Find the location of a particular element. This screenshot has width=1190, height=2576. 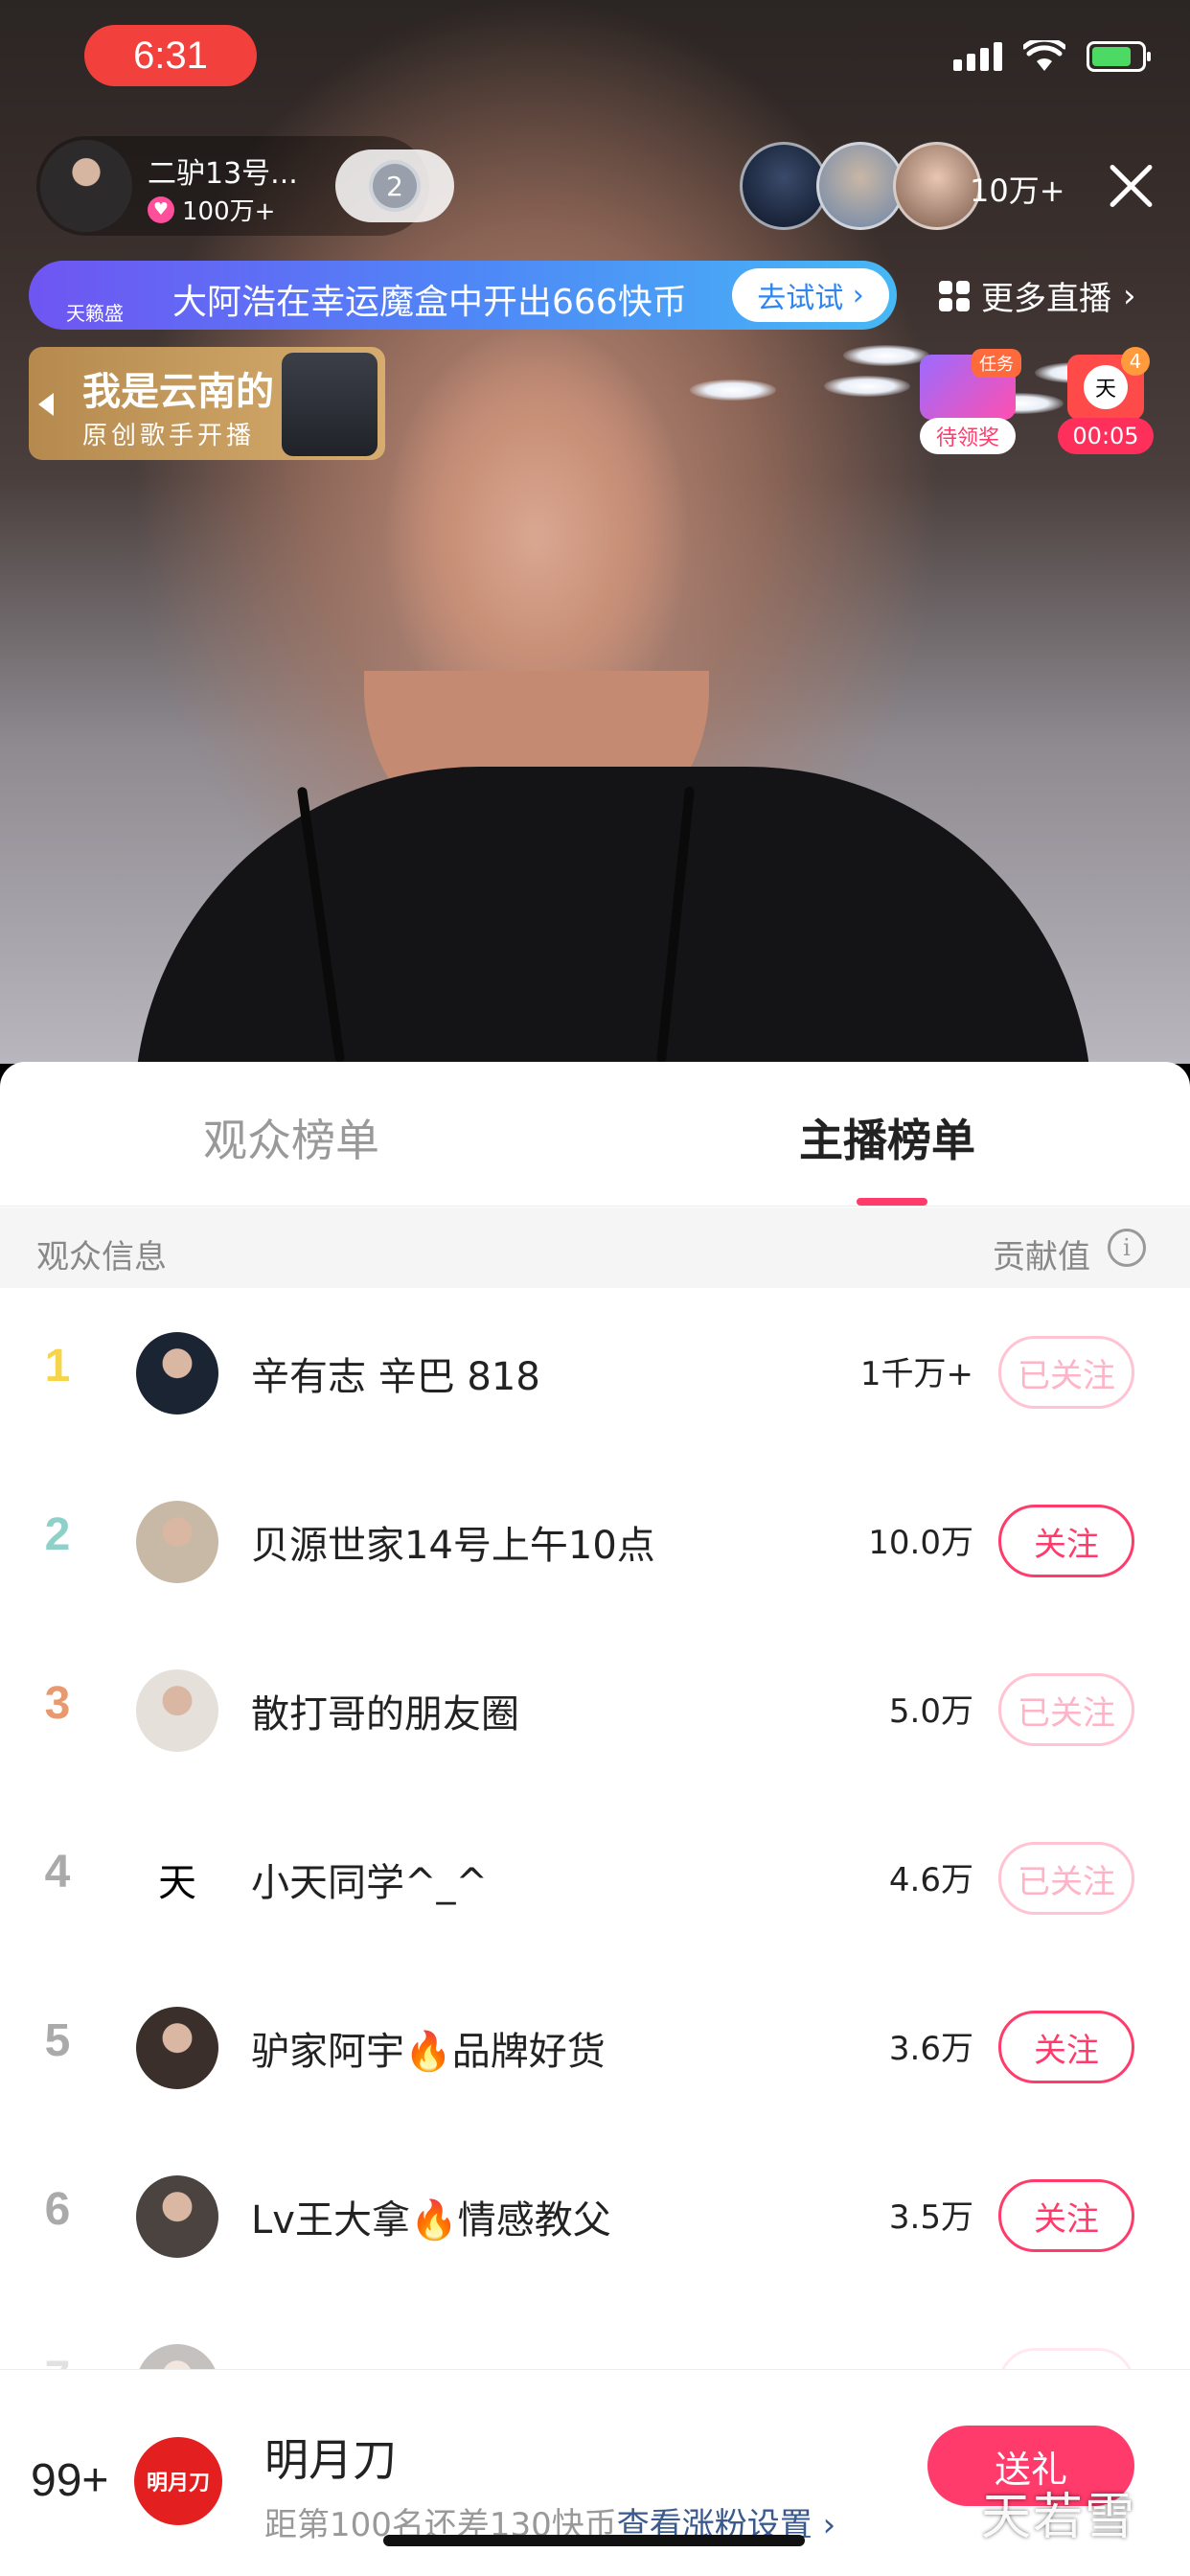

guitar-singer-image is located at coordinates (330, 404).